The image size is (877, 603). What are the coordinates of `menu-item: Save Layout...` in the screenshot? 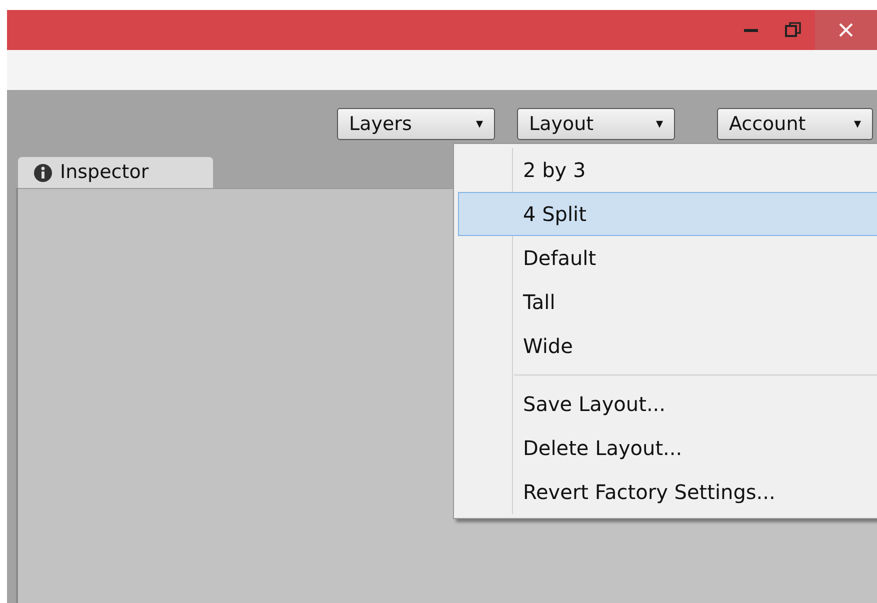 It's located at (667, 404).